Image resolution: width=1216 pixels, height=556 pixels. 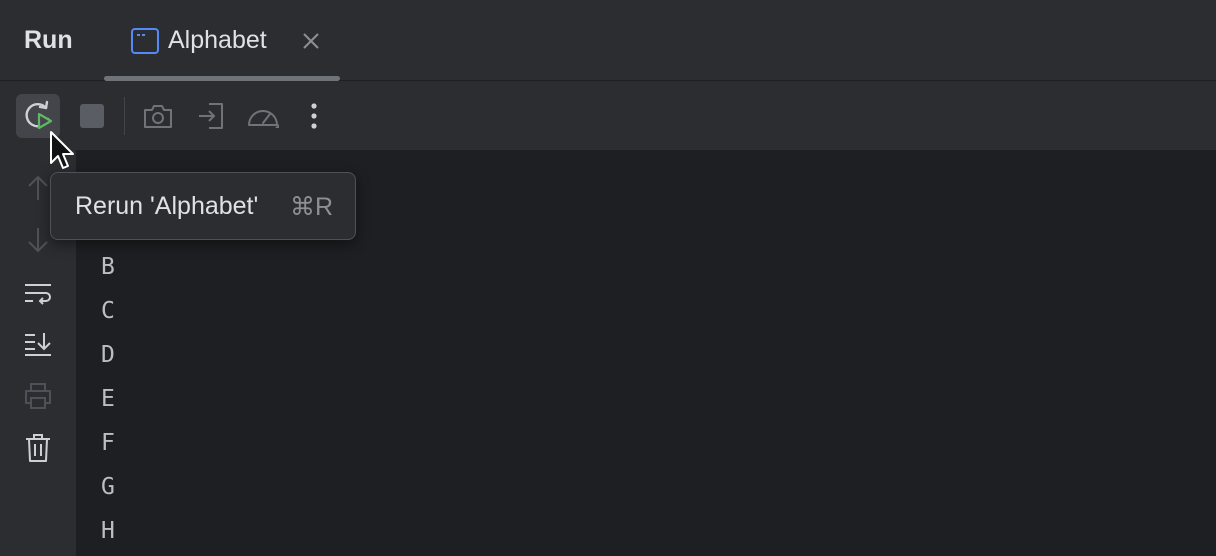 I want to click on arrow-down-icon, so click(x=38, y=240).